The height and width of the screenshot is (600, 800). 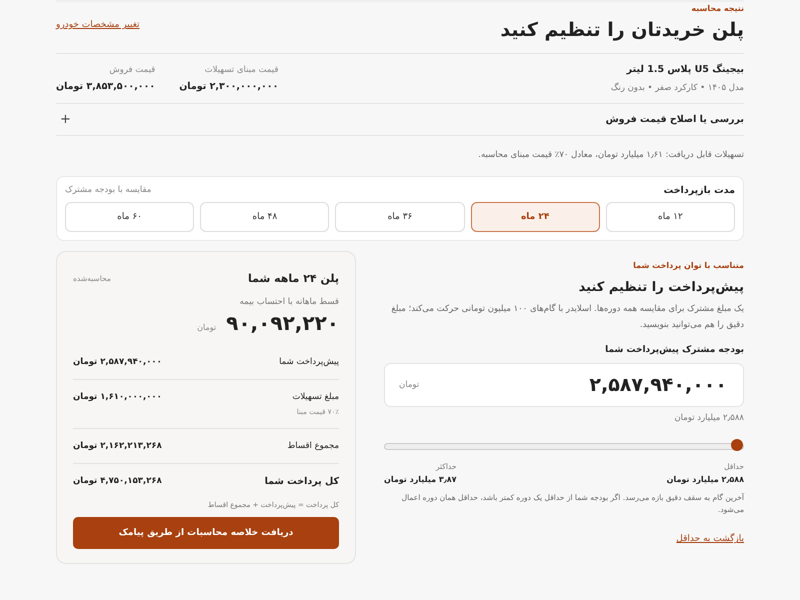 What do you see at coordinates (670, 217) in the screenshot?
I see `term-option: ۱۲ ماه` at bounding box center [670, 217].